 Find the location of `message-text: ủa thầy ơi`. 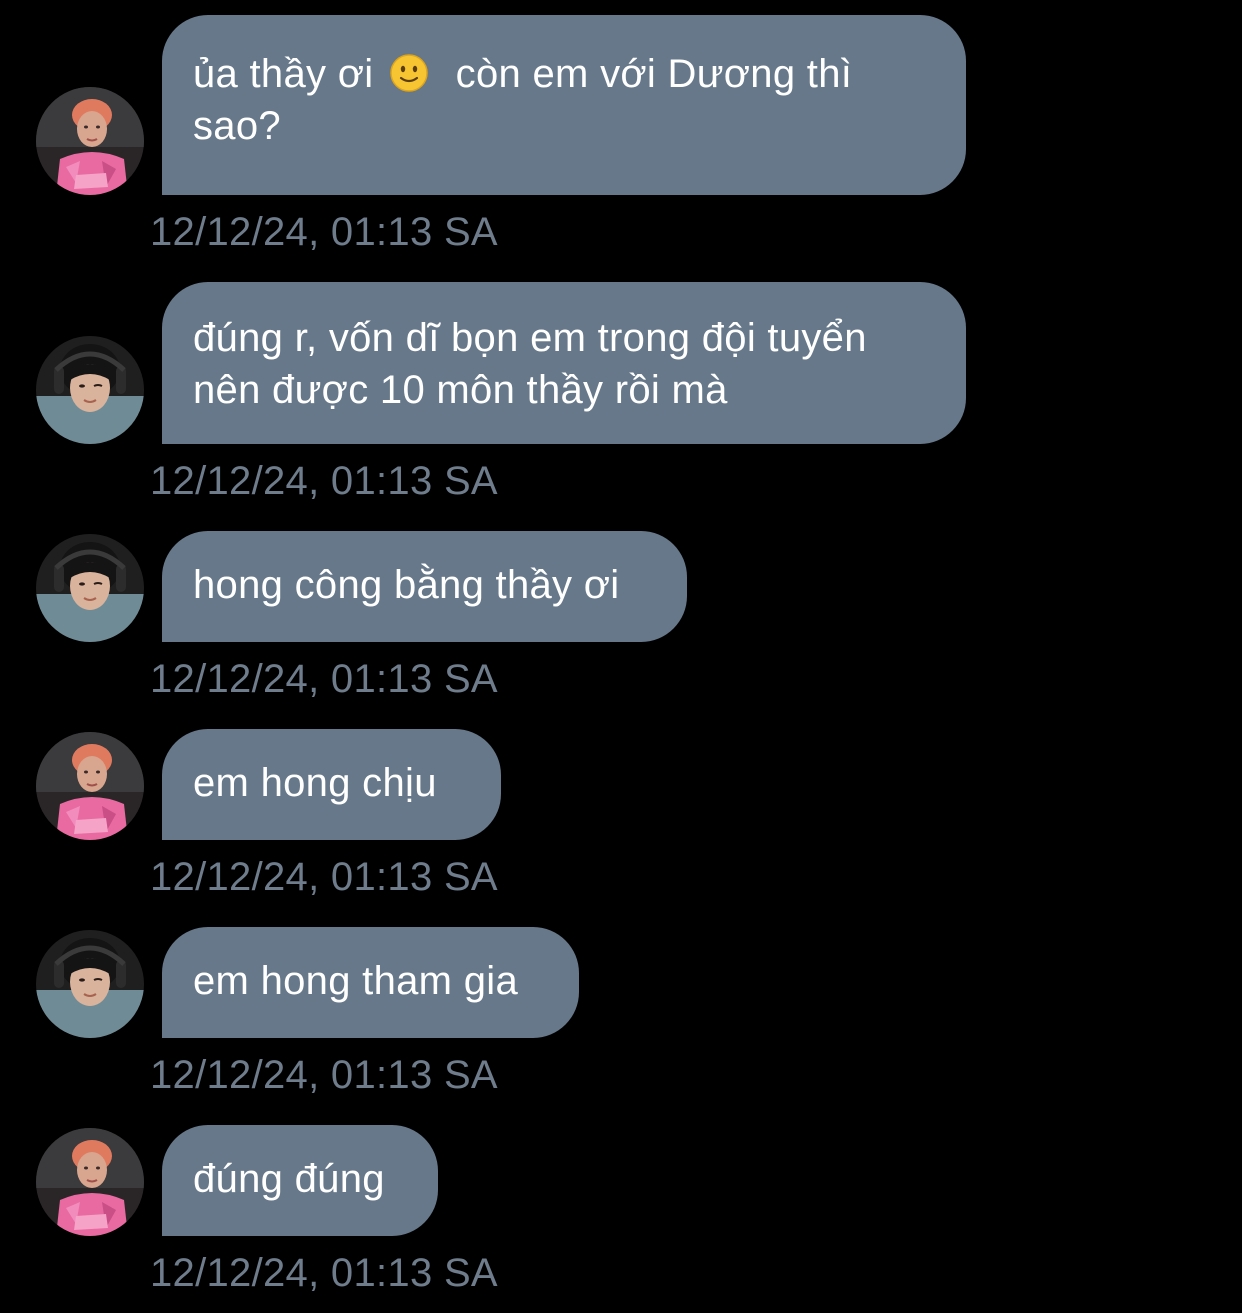

message-text: ủa thầy ơi is located at coordinates (289, 74).